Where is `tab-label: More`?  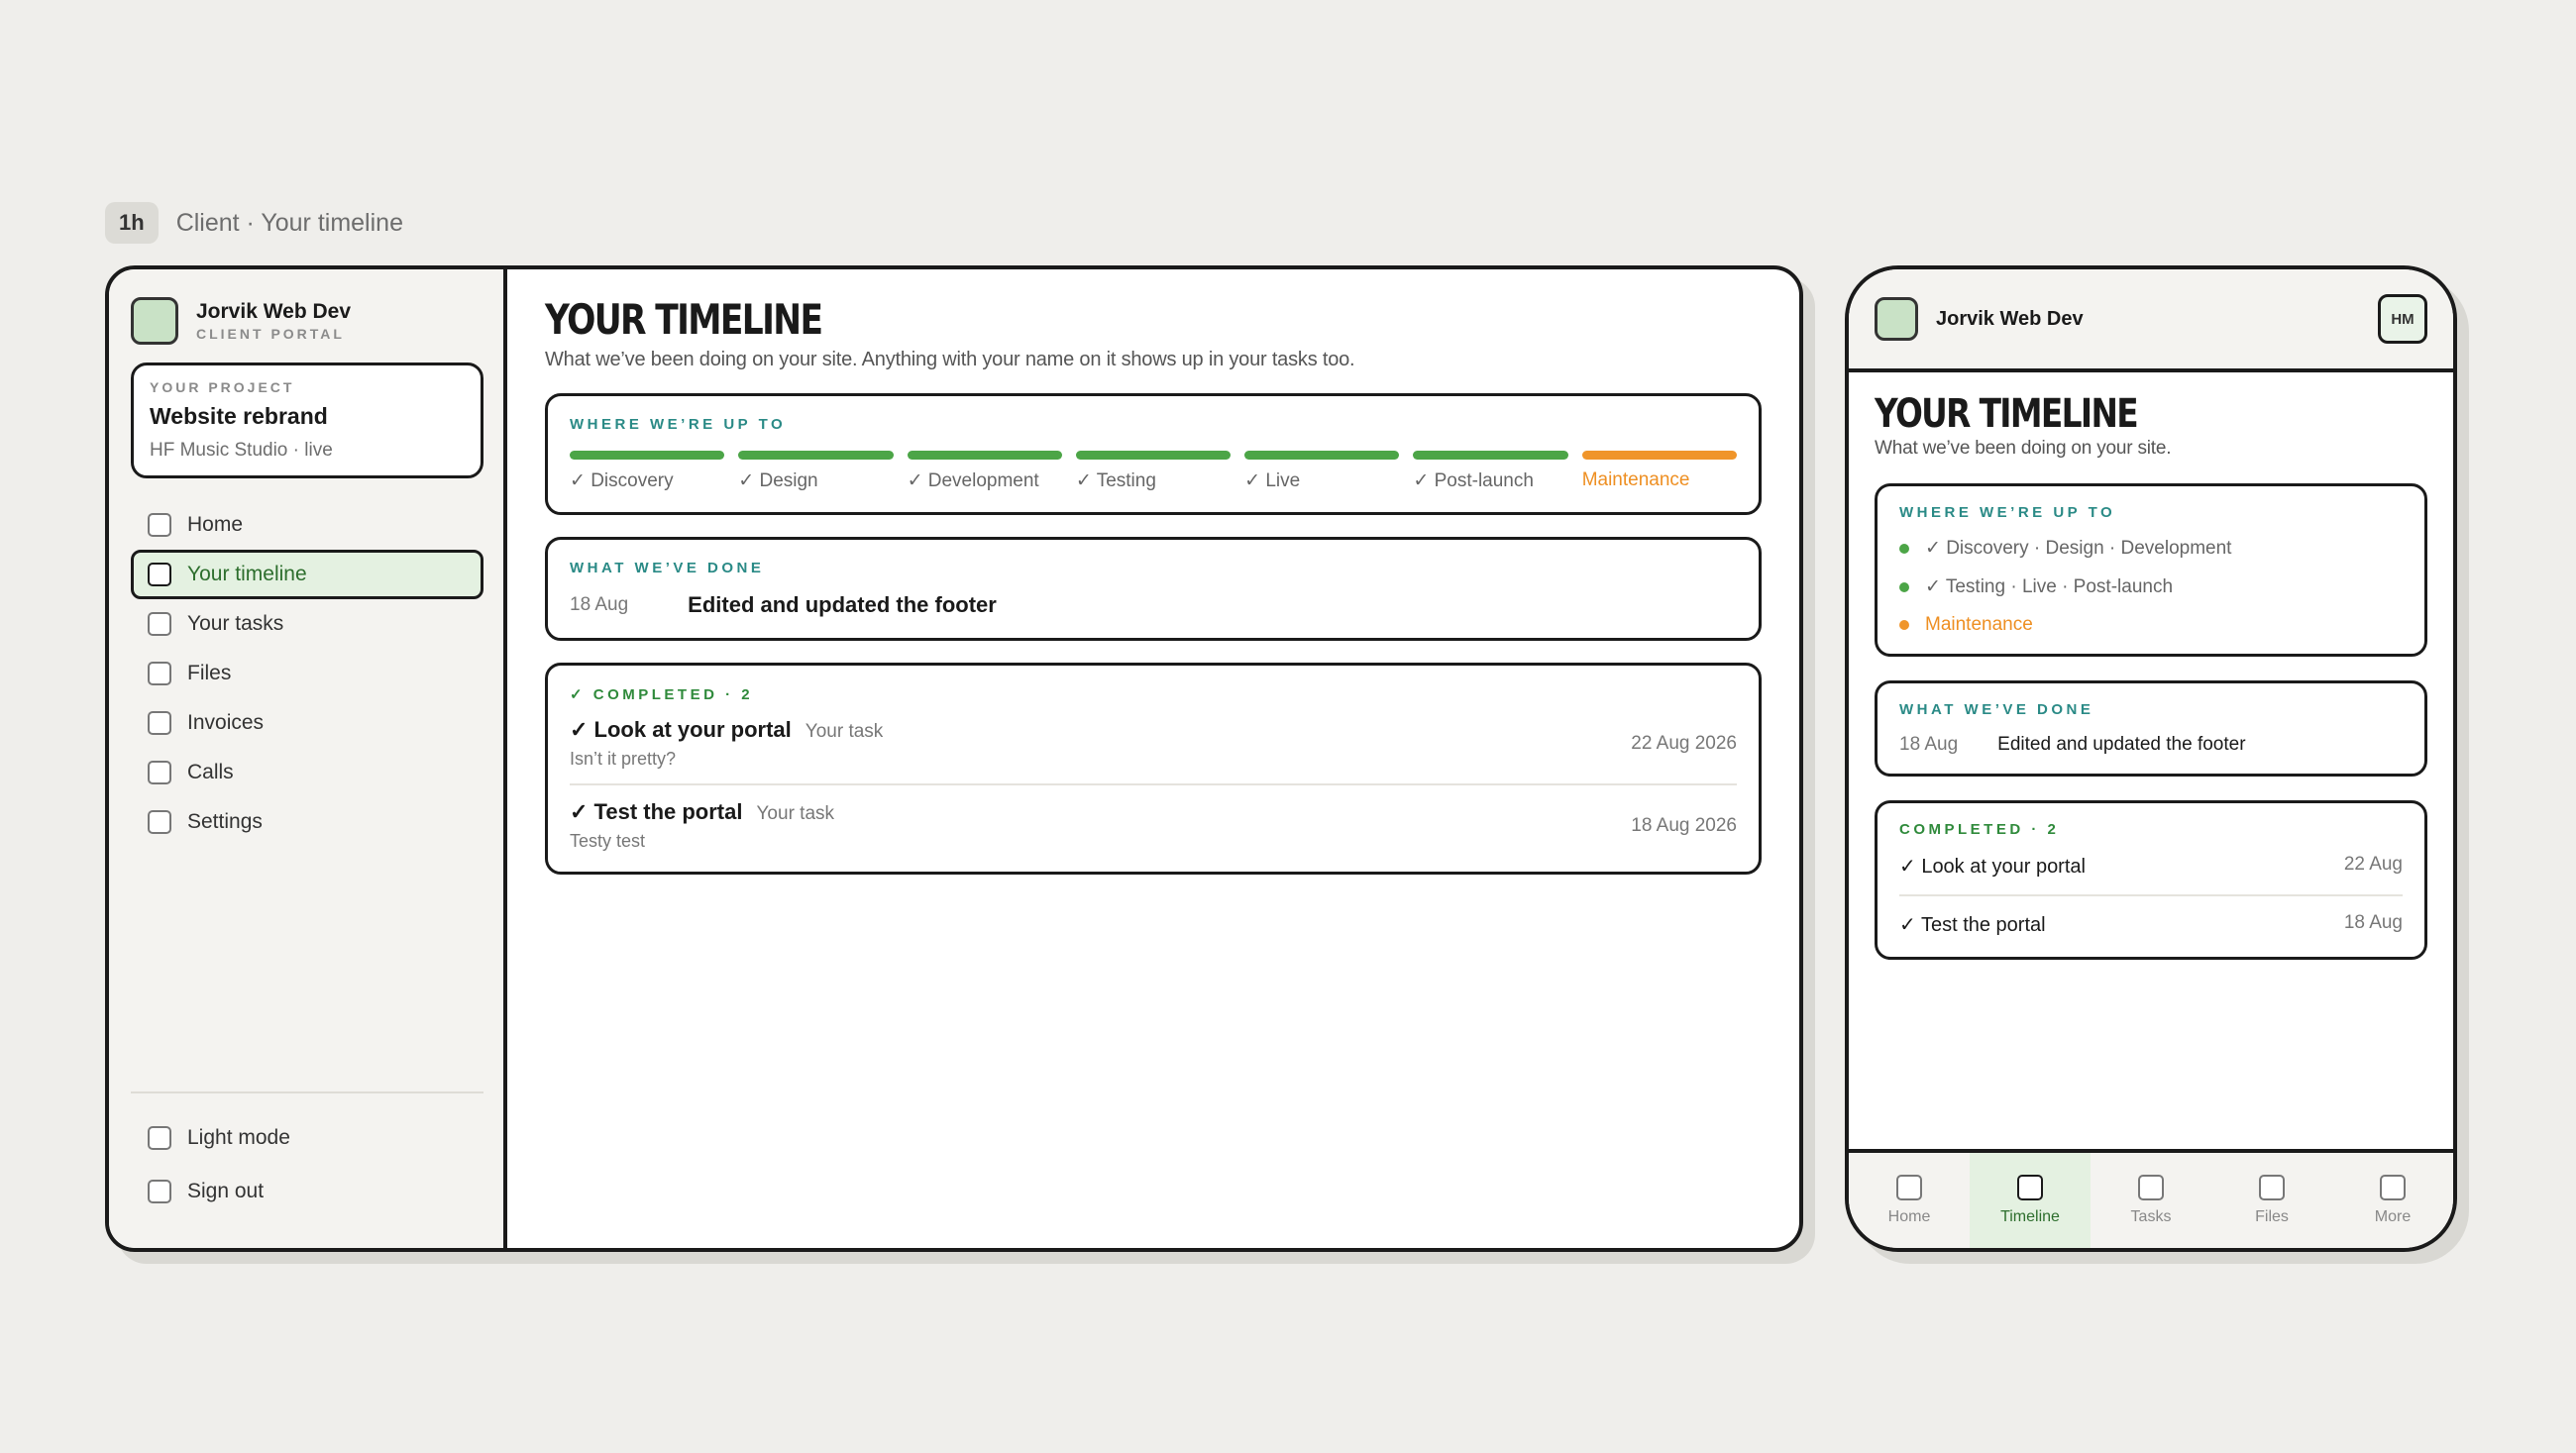 tab-label: More is located at coordinates (2393, 1216).